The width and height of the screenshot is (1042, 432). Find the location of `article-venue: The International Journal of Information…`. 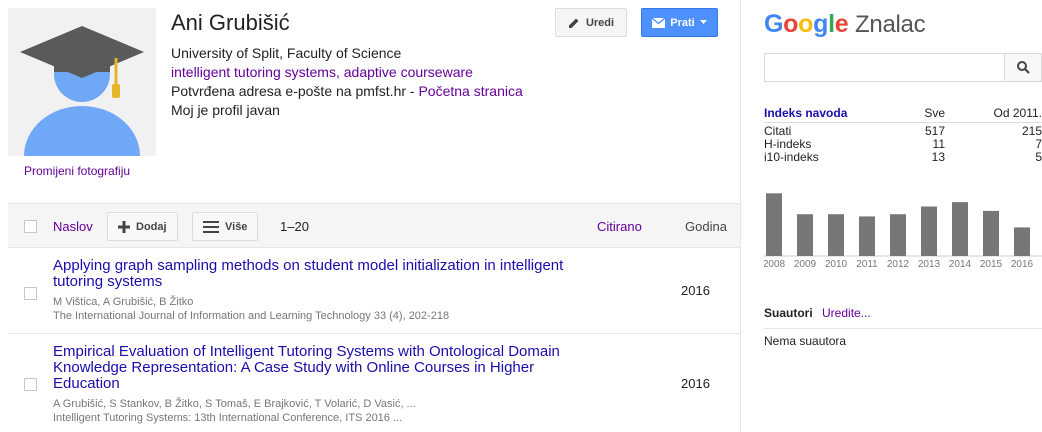

article-venue: The International Journal of Information… is located at coordinates (251, 316).